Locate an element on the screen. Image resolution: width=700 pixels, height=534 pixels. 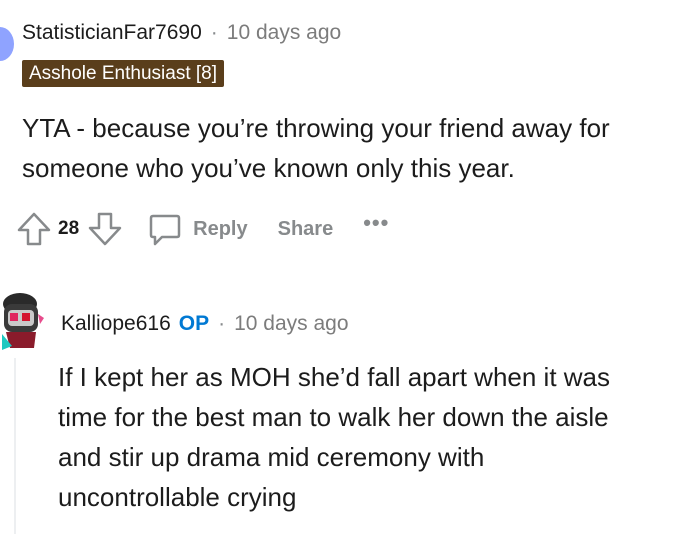
comment-author: Kalliope616 is located at coordinates (116, 324).